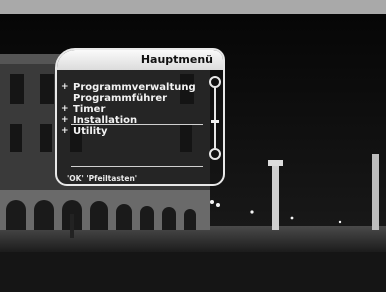 This screenshot has width=386, height=292. Describe the element at coordinates (89, 109) in the screenshot. I see `menu-item-label: Timer` at that location.